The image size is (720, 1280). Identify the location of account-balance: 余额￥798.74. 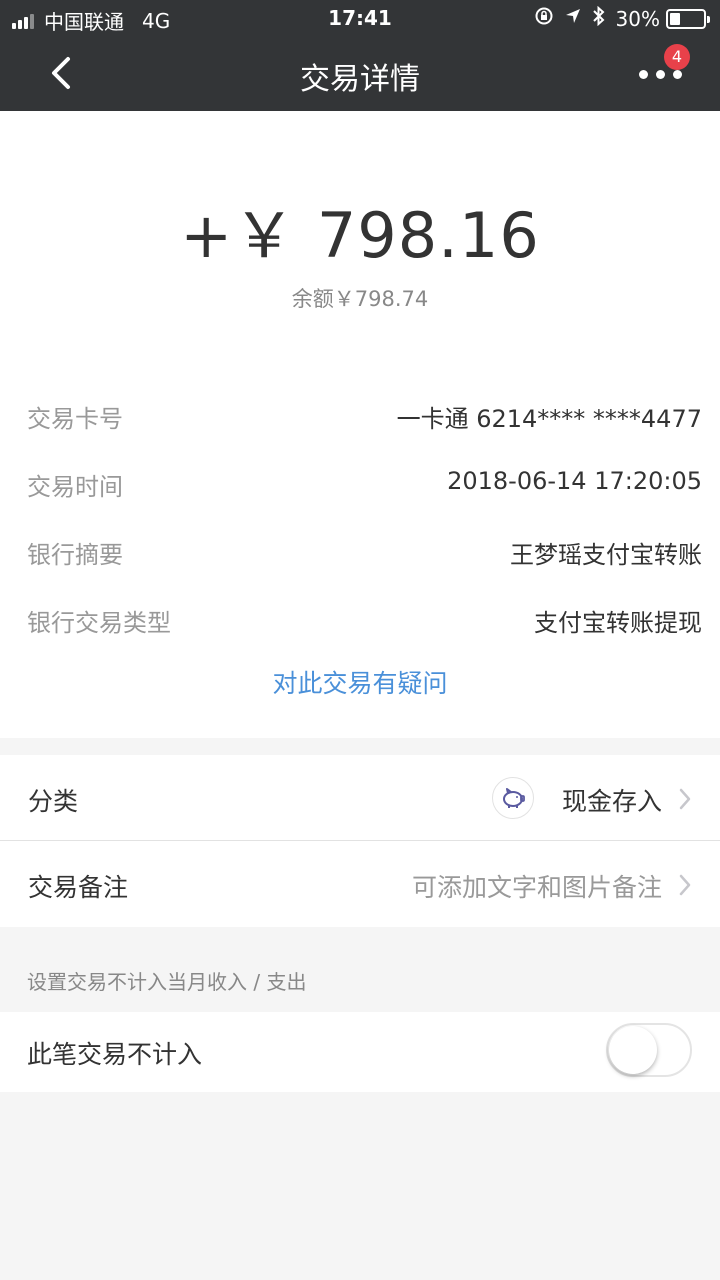
(360, 299).